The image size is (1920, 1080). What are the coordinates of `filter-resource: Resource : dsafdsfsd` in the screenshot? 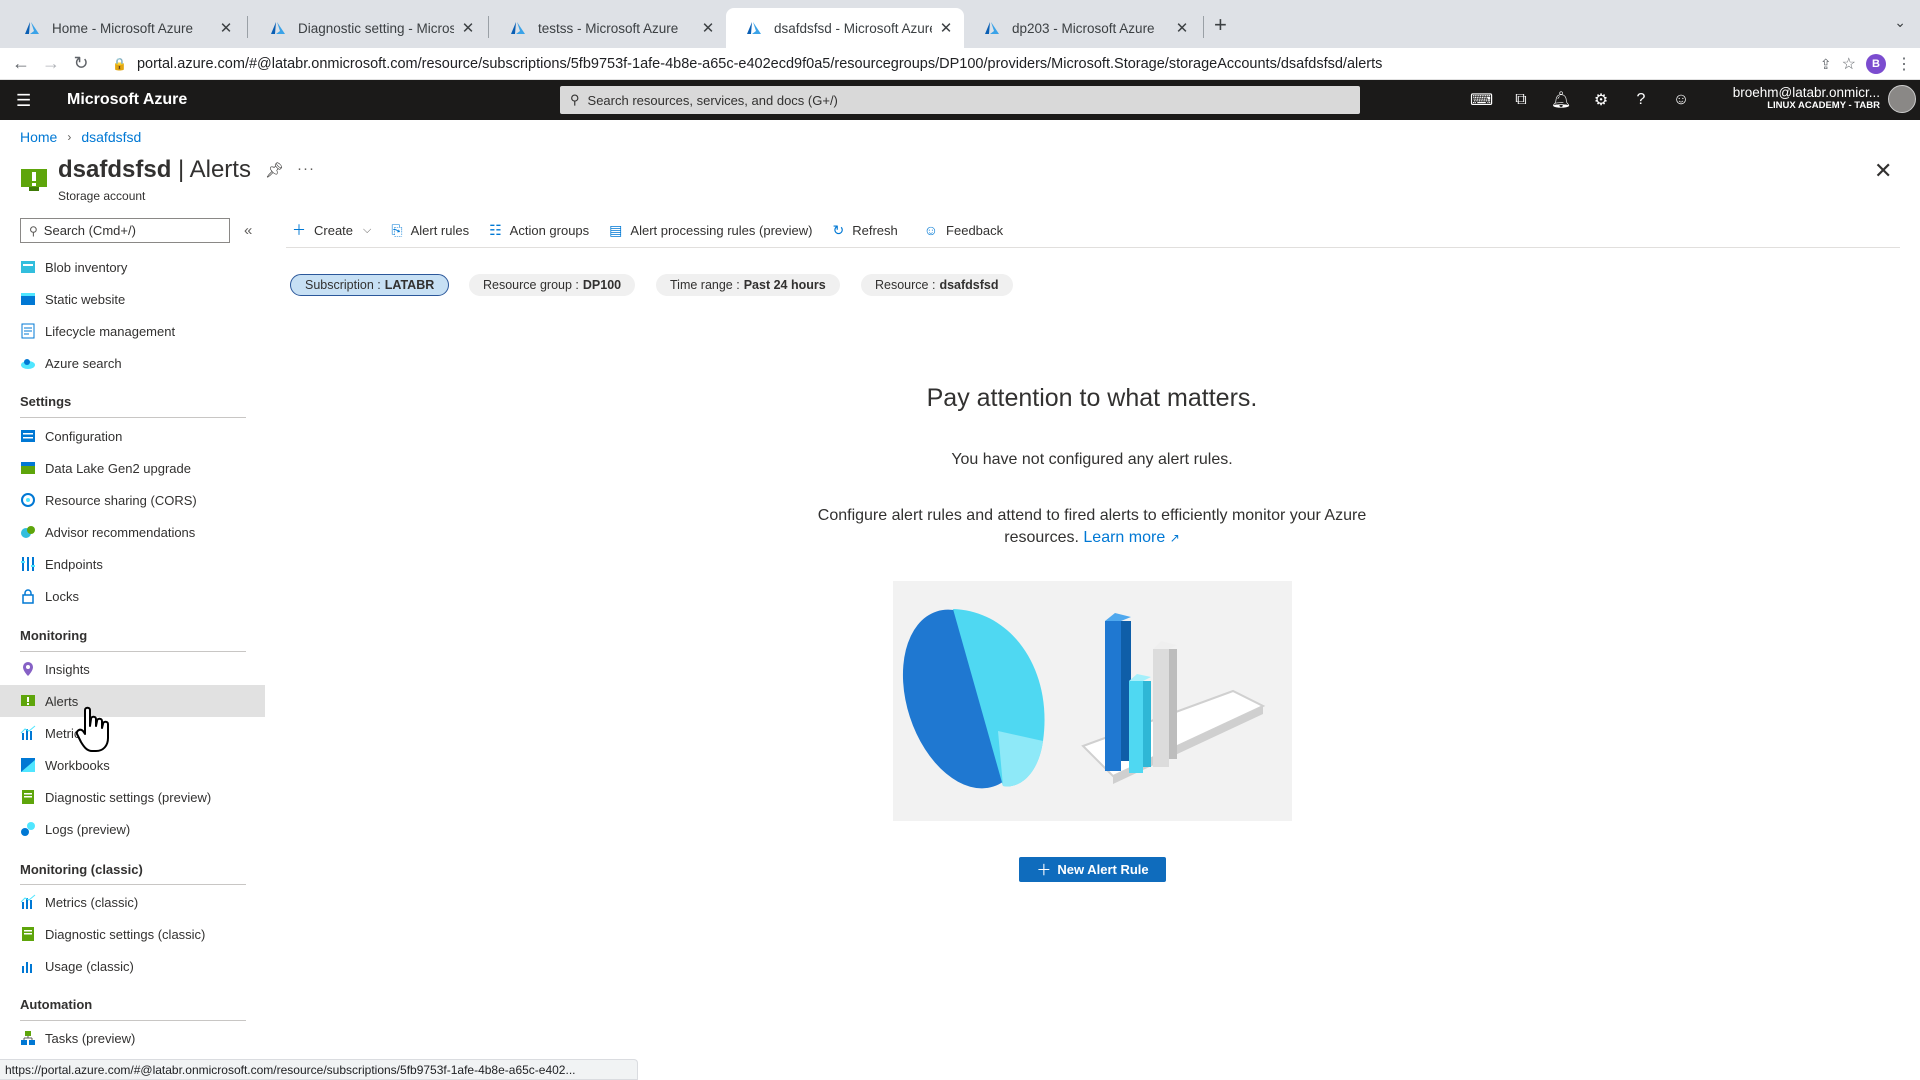 It's located at (937, 285).